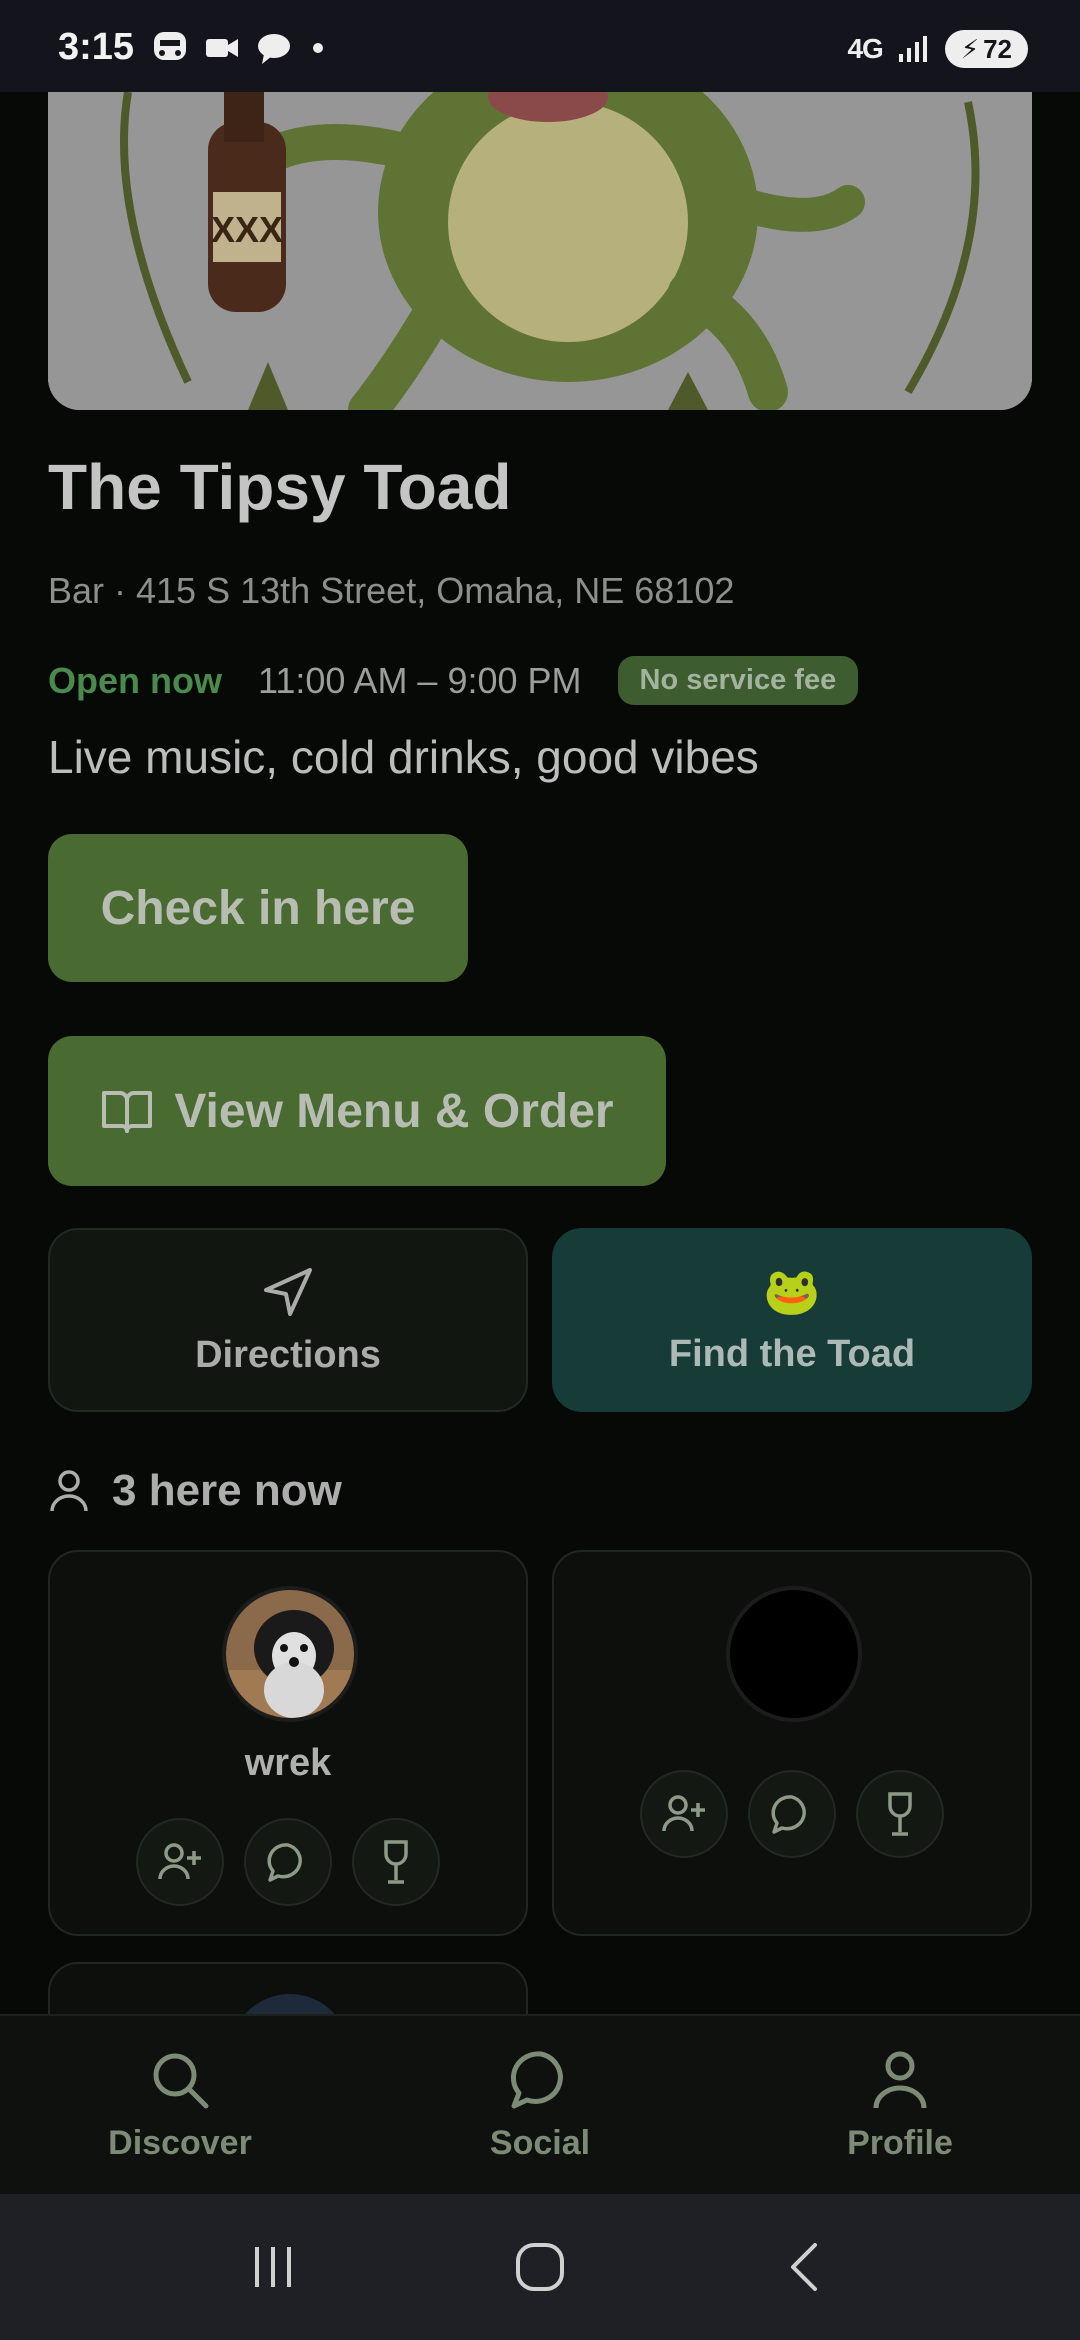 Image resolution: width=1080 pixels, height=2340 pixels. What do you see at coordinates (180, 2143) in the screenshot?
I see `nav-discover-label: Discover` at bounding box center [180, 2143].